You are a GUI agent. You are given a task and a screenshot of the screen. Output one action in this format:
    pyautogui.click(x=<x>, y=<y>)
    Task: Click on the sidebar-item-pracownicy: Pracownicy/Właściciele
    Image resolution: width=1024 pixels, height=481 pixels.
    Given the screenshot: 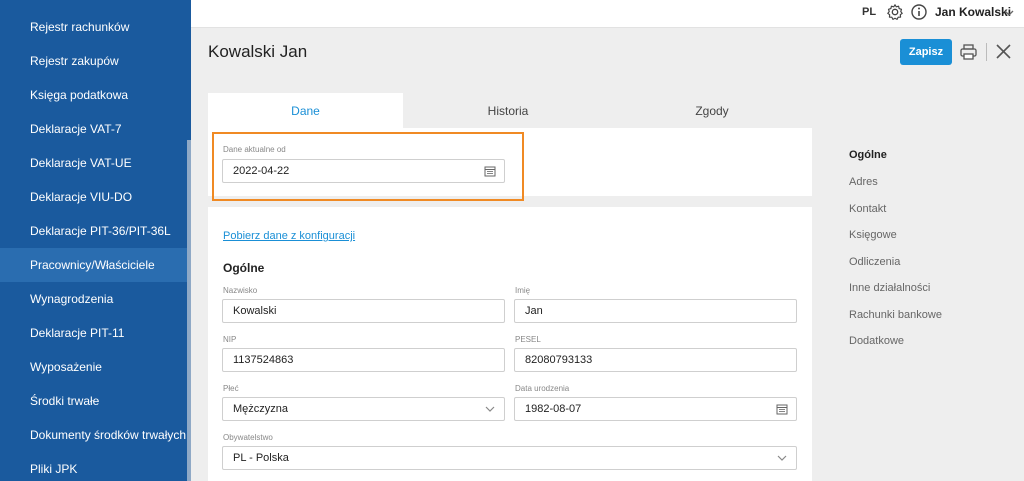 What is the action you would take?
    pyautogui.click(x=93, y=265)
    